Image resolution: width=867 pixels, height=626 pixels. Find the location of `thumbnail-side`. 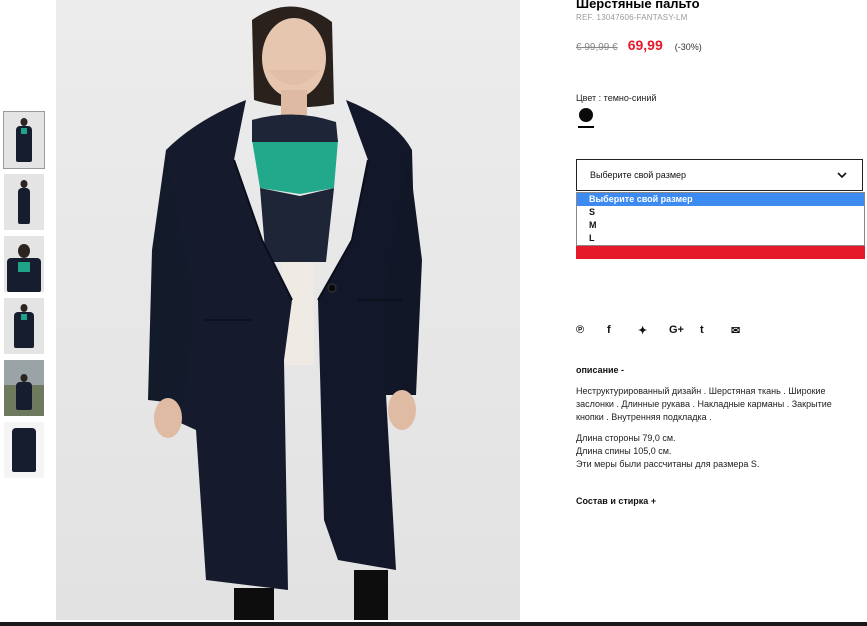

thumbnail-side is located at coordinates (24, 326).